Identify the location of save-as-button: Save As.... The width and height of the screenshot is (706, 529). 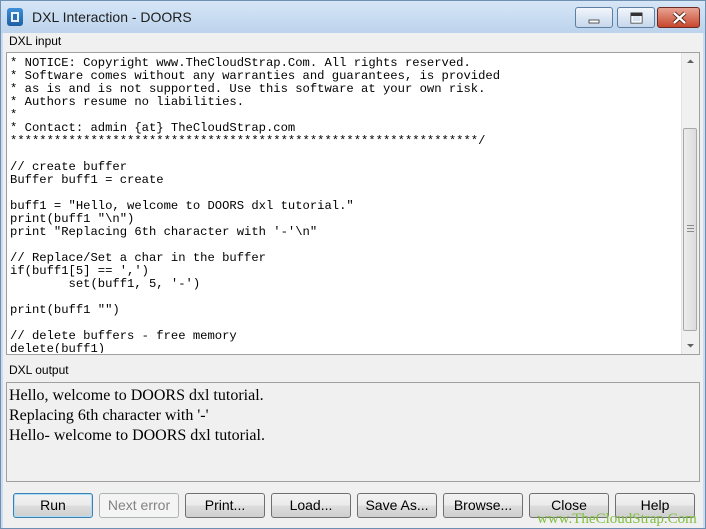
(397, 505).